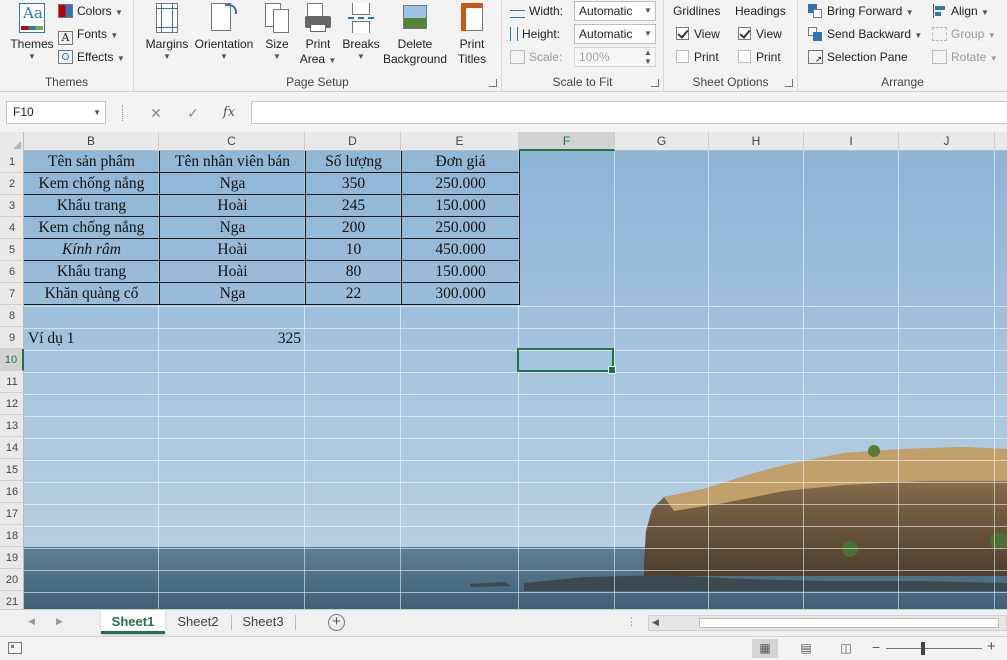 The width and height of the screenshot is (1007, 660). What do you see at coordinates (353, 227) in the screenshot?
I see `table-cell: 200` at bounding box center [353, 227].